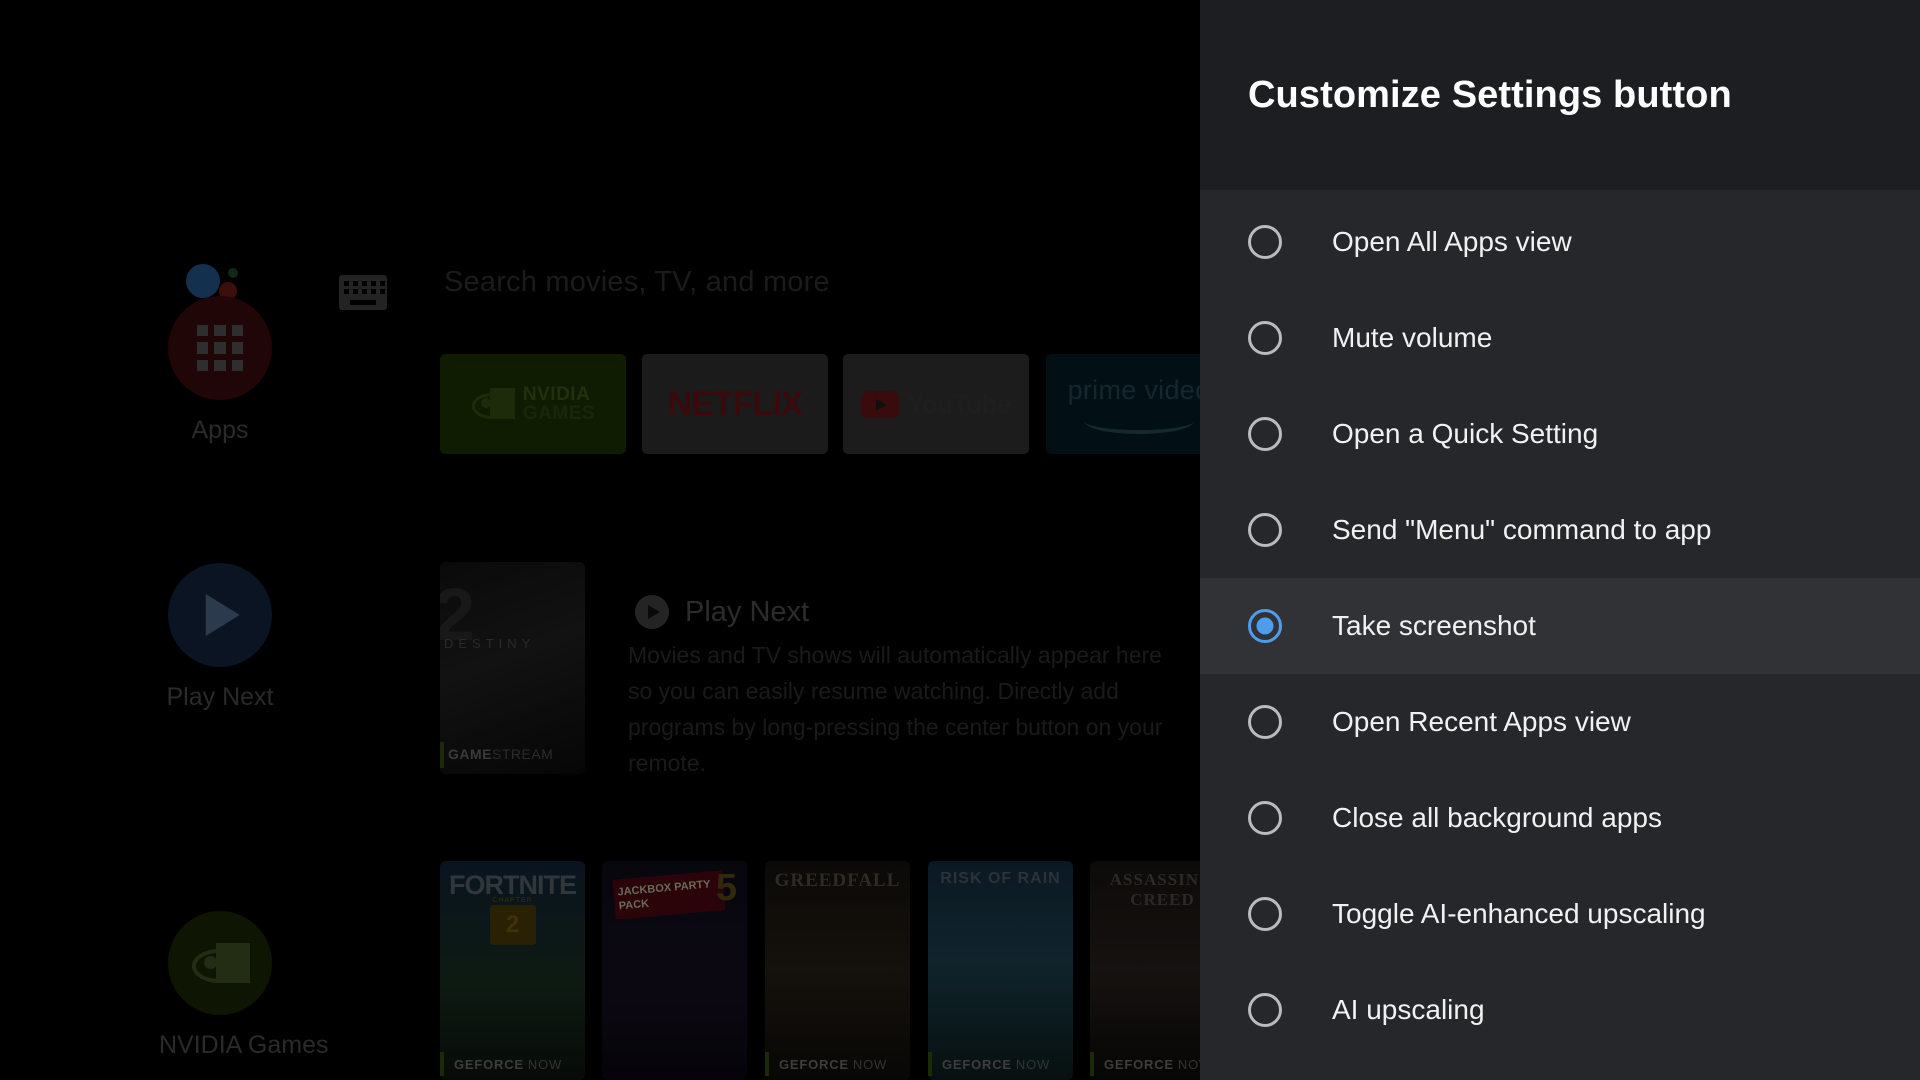 The width and height of the screenshot is (1920, 1080). Describe the element at coordinates (1490, 94) in the screenshot. I see `page-title: Customize Settings button` at that location.